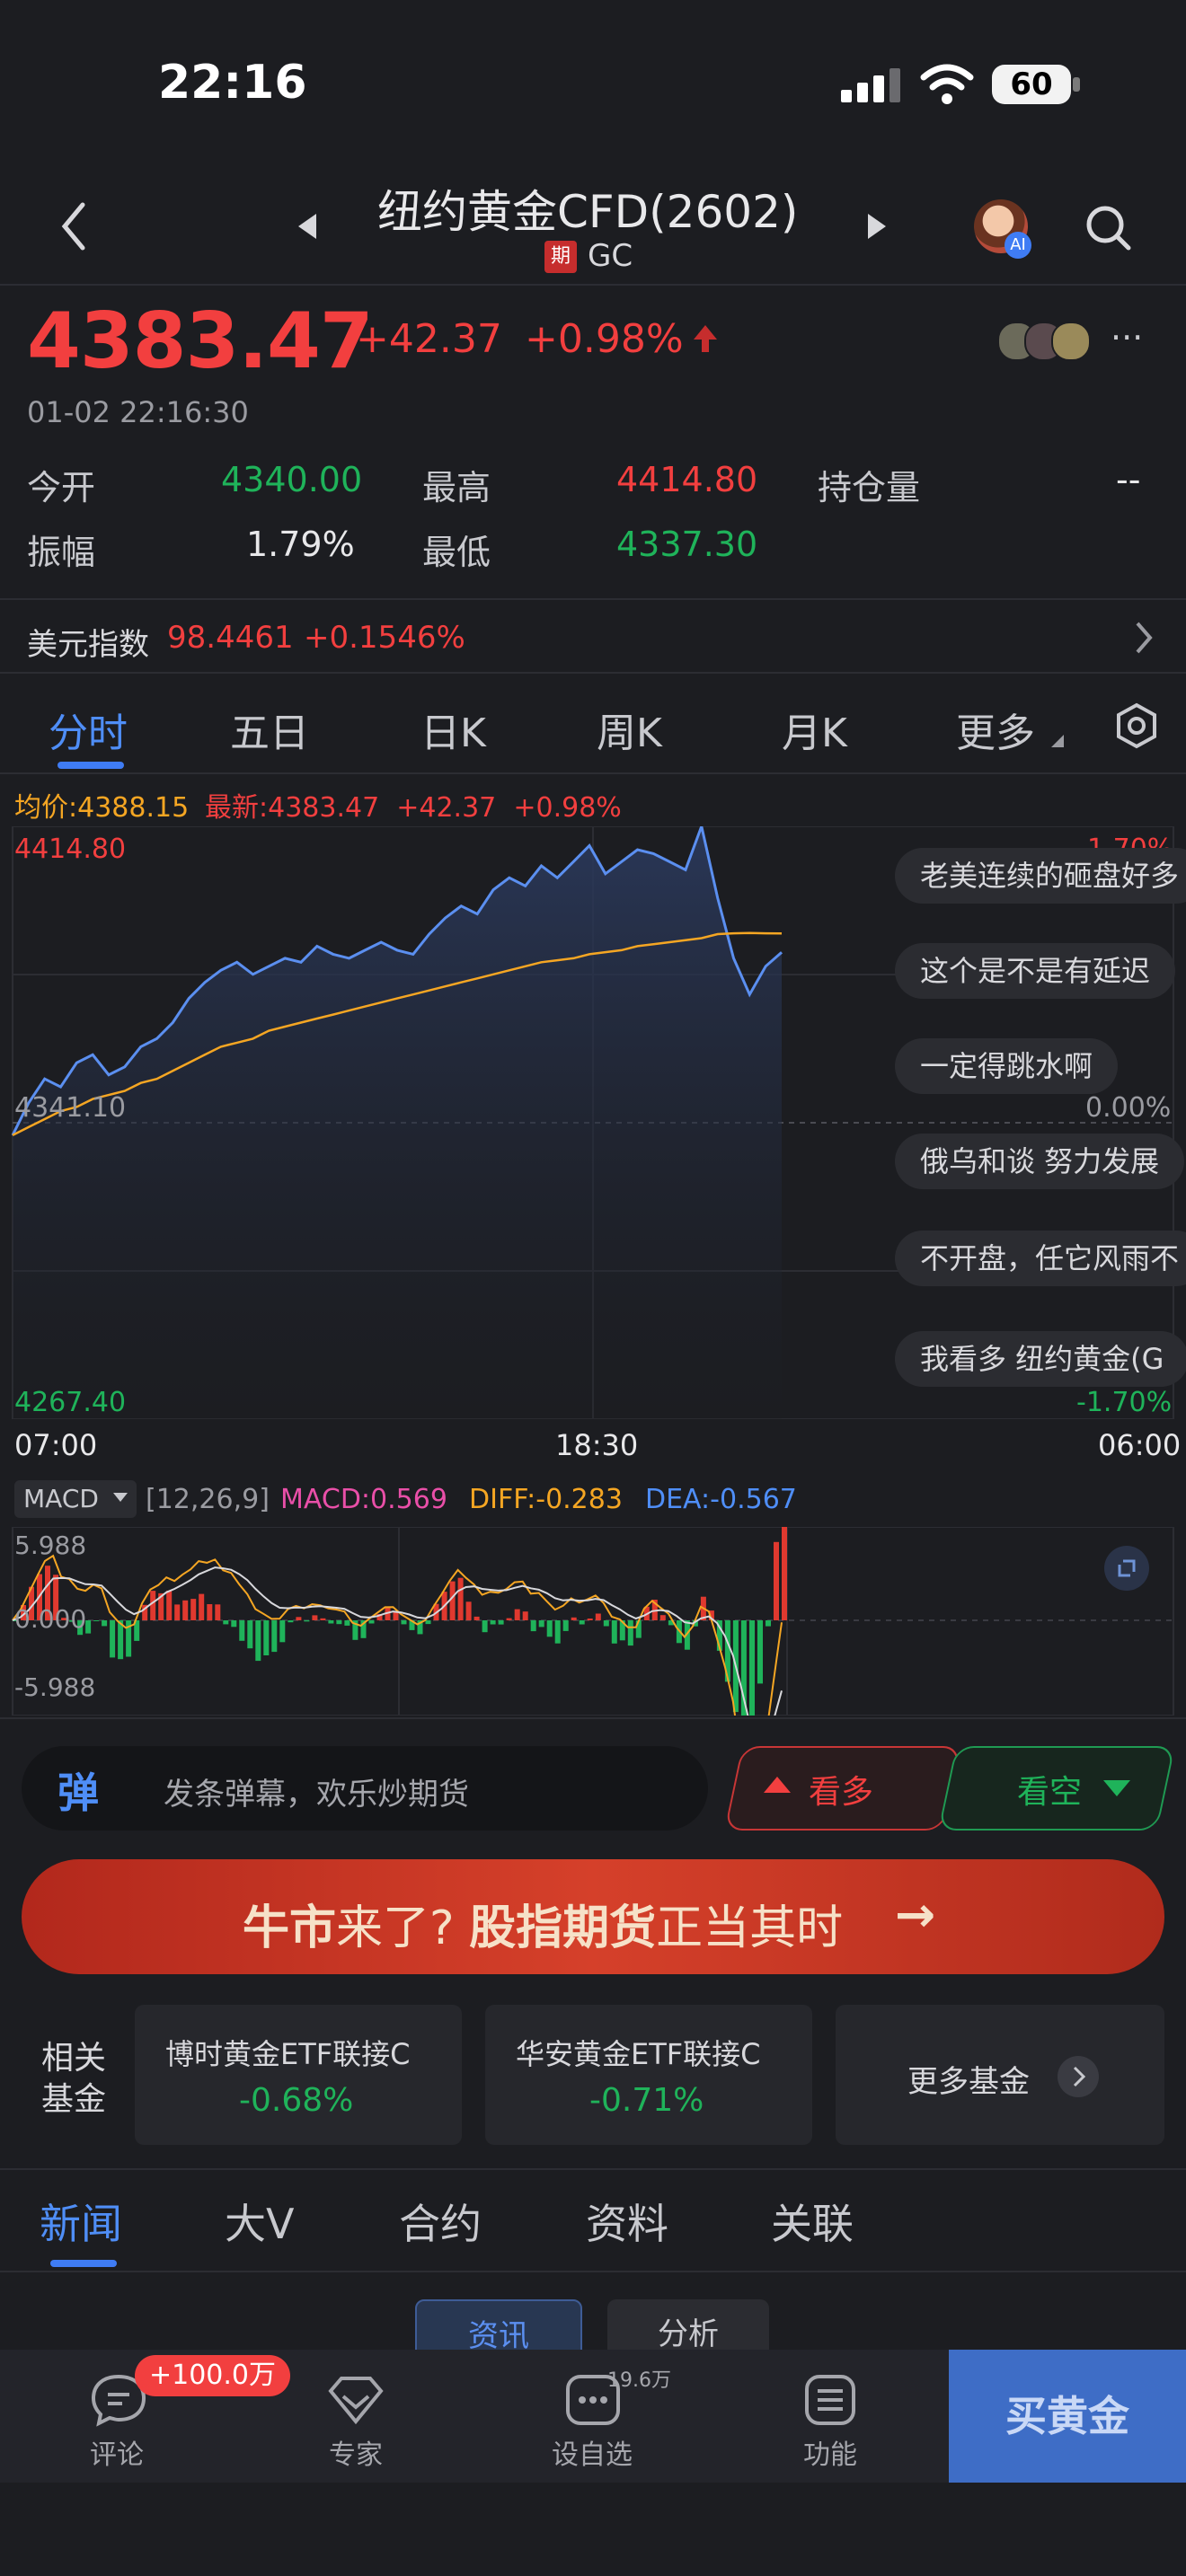 This screenshot has width=1186, height=2576. Describe the element at coordinates (300, 544) in the screenshot. I see `stat-value-amplitude: 1.79%` at that location.